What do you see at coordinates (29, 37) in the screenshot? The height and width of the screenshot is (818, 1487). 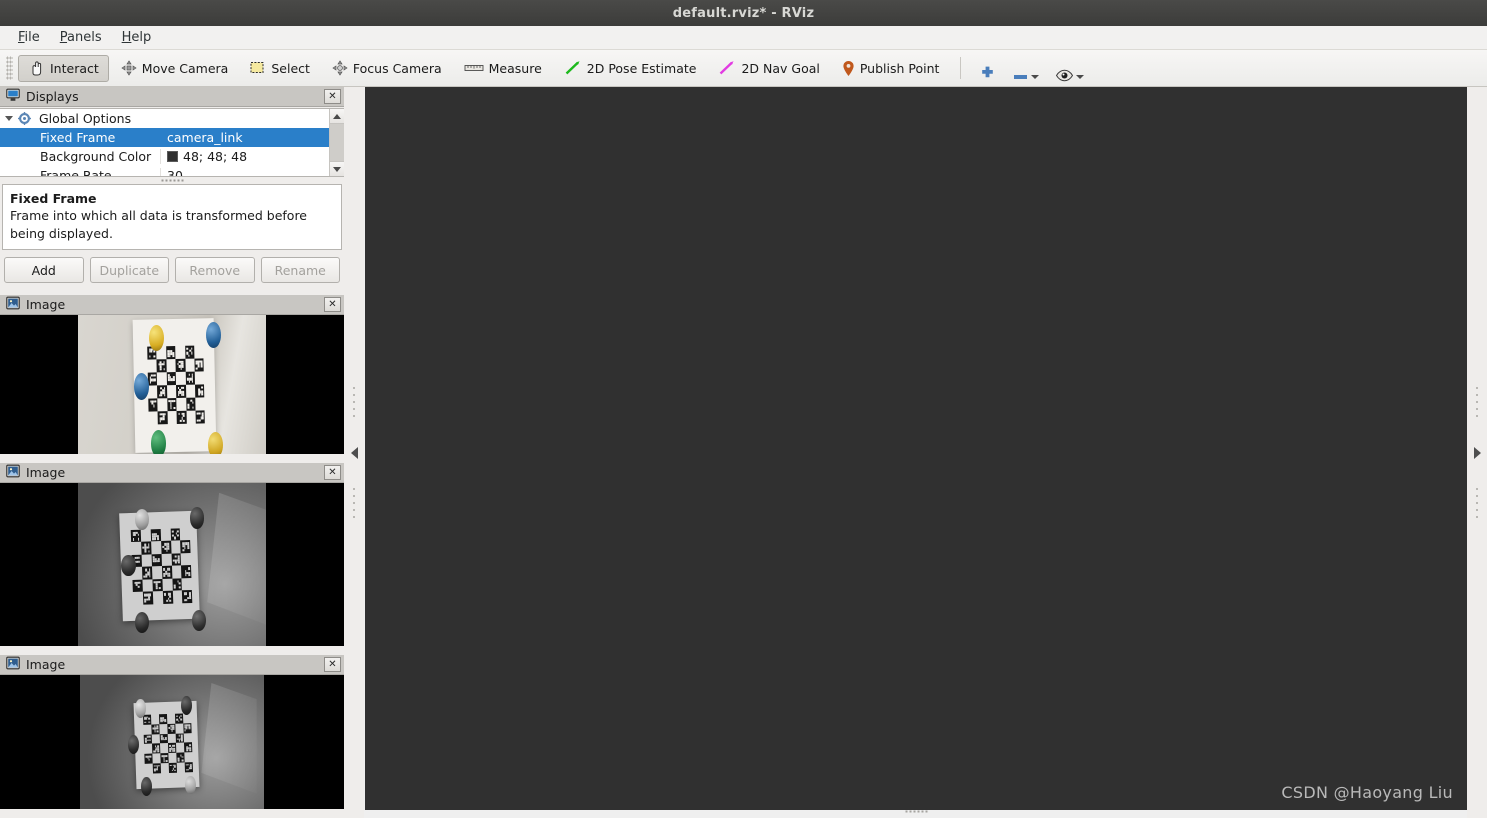 I see `menu-file: FFileile` at bounding box center [29, 37].